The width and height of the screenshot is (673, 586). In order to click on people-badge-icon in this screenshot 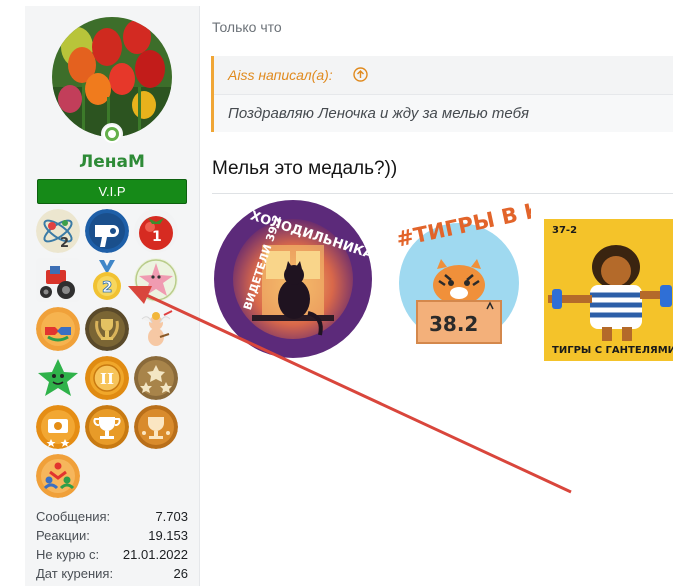, I will do `click(58, 476)`.